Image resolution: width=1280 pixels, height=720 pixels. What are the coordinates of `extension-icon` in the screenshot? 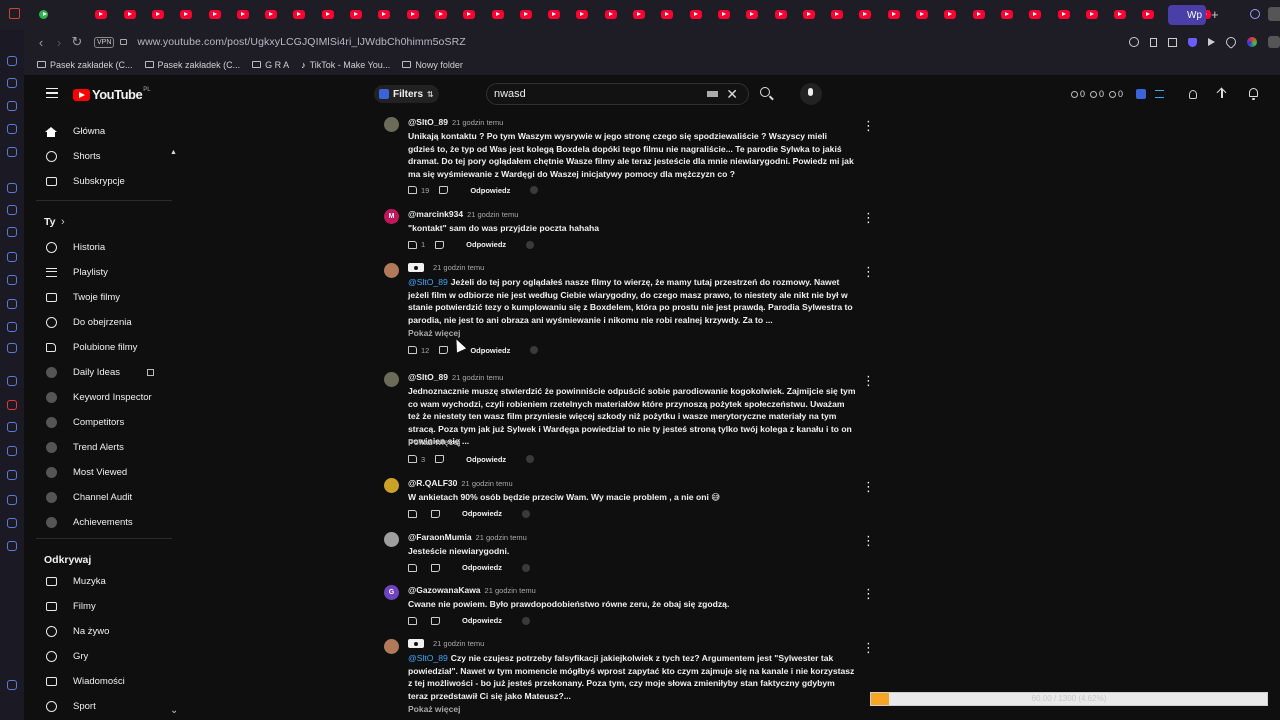 It's located at (1141, 94).